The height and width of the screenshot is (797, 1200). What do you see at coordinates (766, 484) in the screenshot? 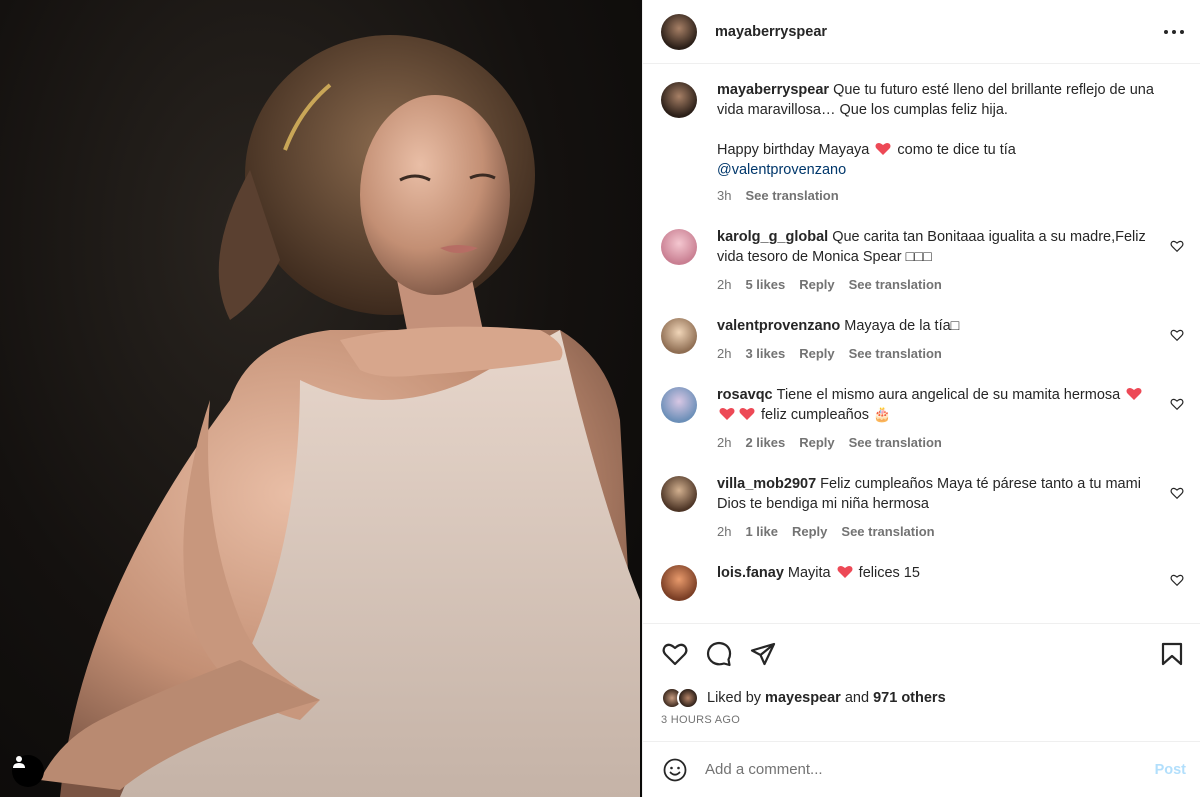
I see `comment-username: villa_mob2907` at bounding box center [766, 484].